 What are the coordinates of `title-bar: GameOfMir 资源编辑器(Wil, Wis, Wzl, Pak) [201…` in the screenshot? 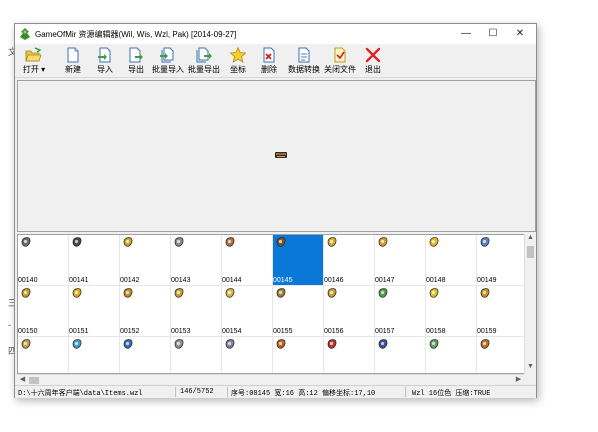 It's located at (275, 34).